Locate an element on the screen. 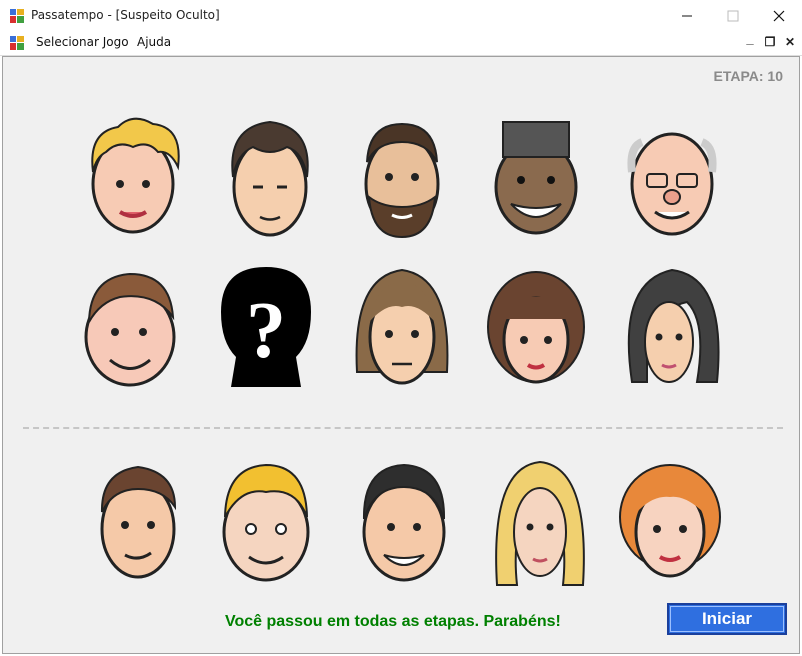  maximize-icon is located at coordinates (733, 15).